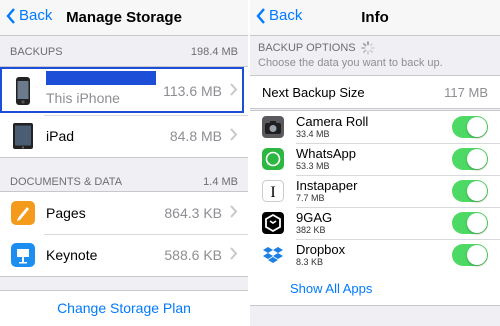 This screenshot has width=500, height=326. I want to click on navigation-bar: Back Info, so click(375, 18).